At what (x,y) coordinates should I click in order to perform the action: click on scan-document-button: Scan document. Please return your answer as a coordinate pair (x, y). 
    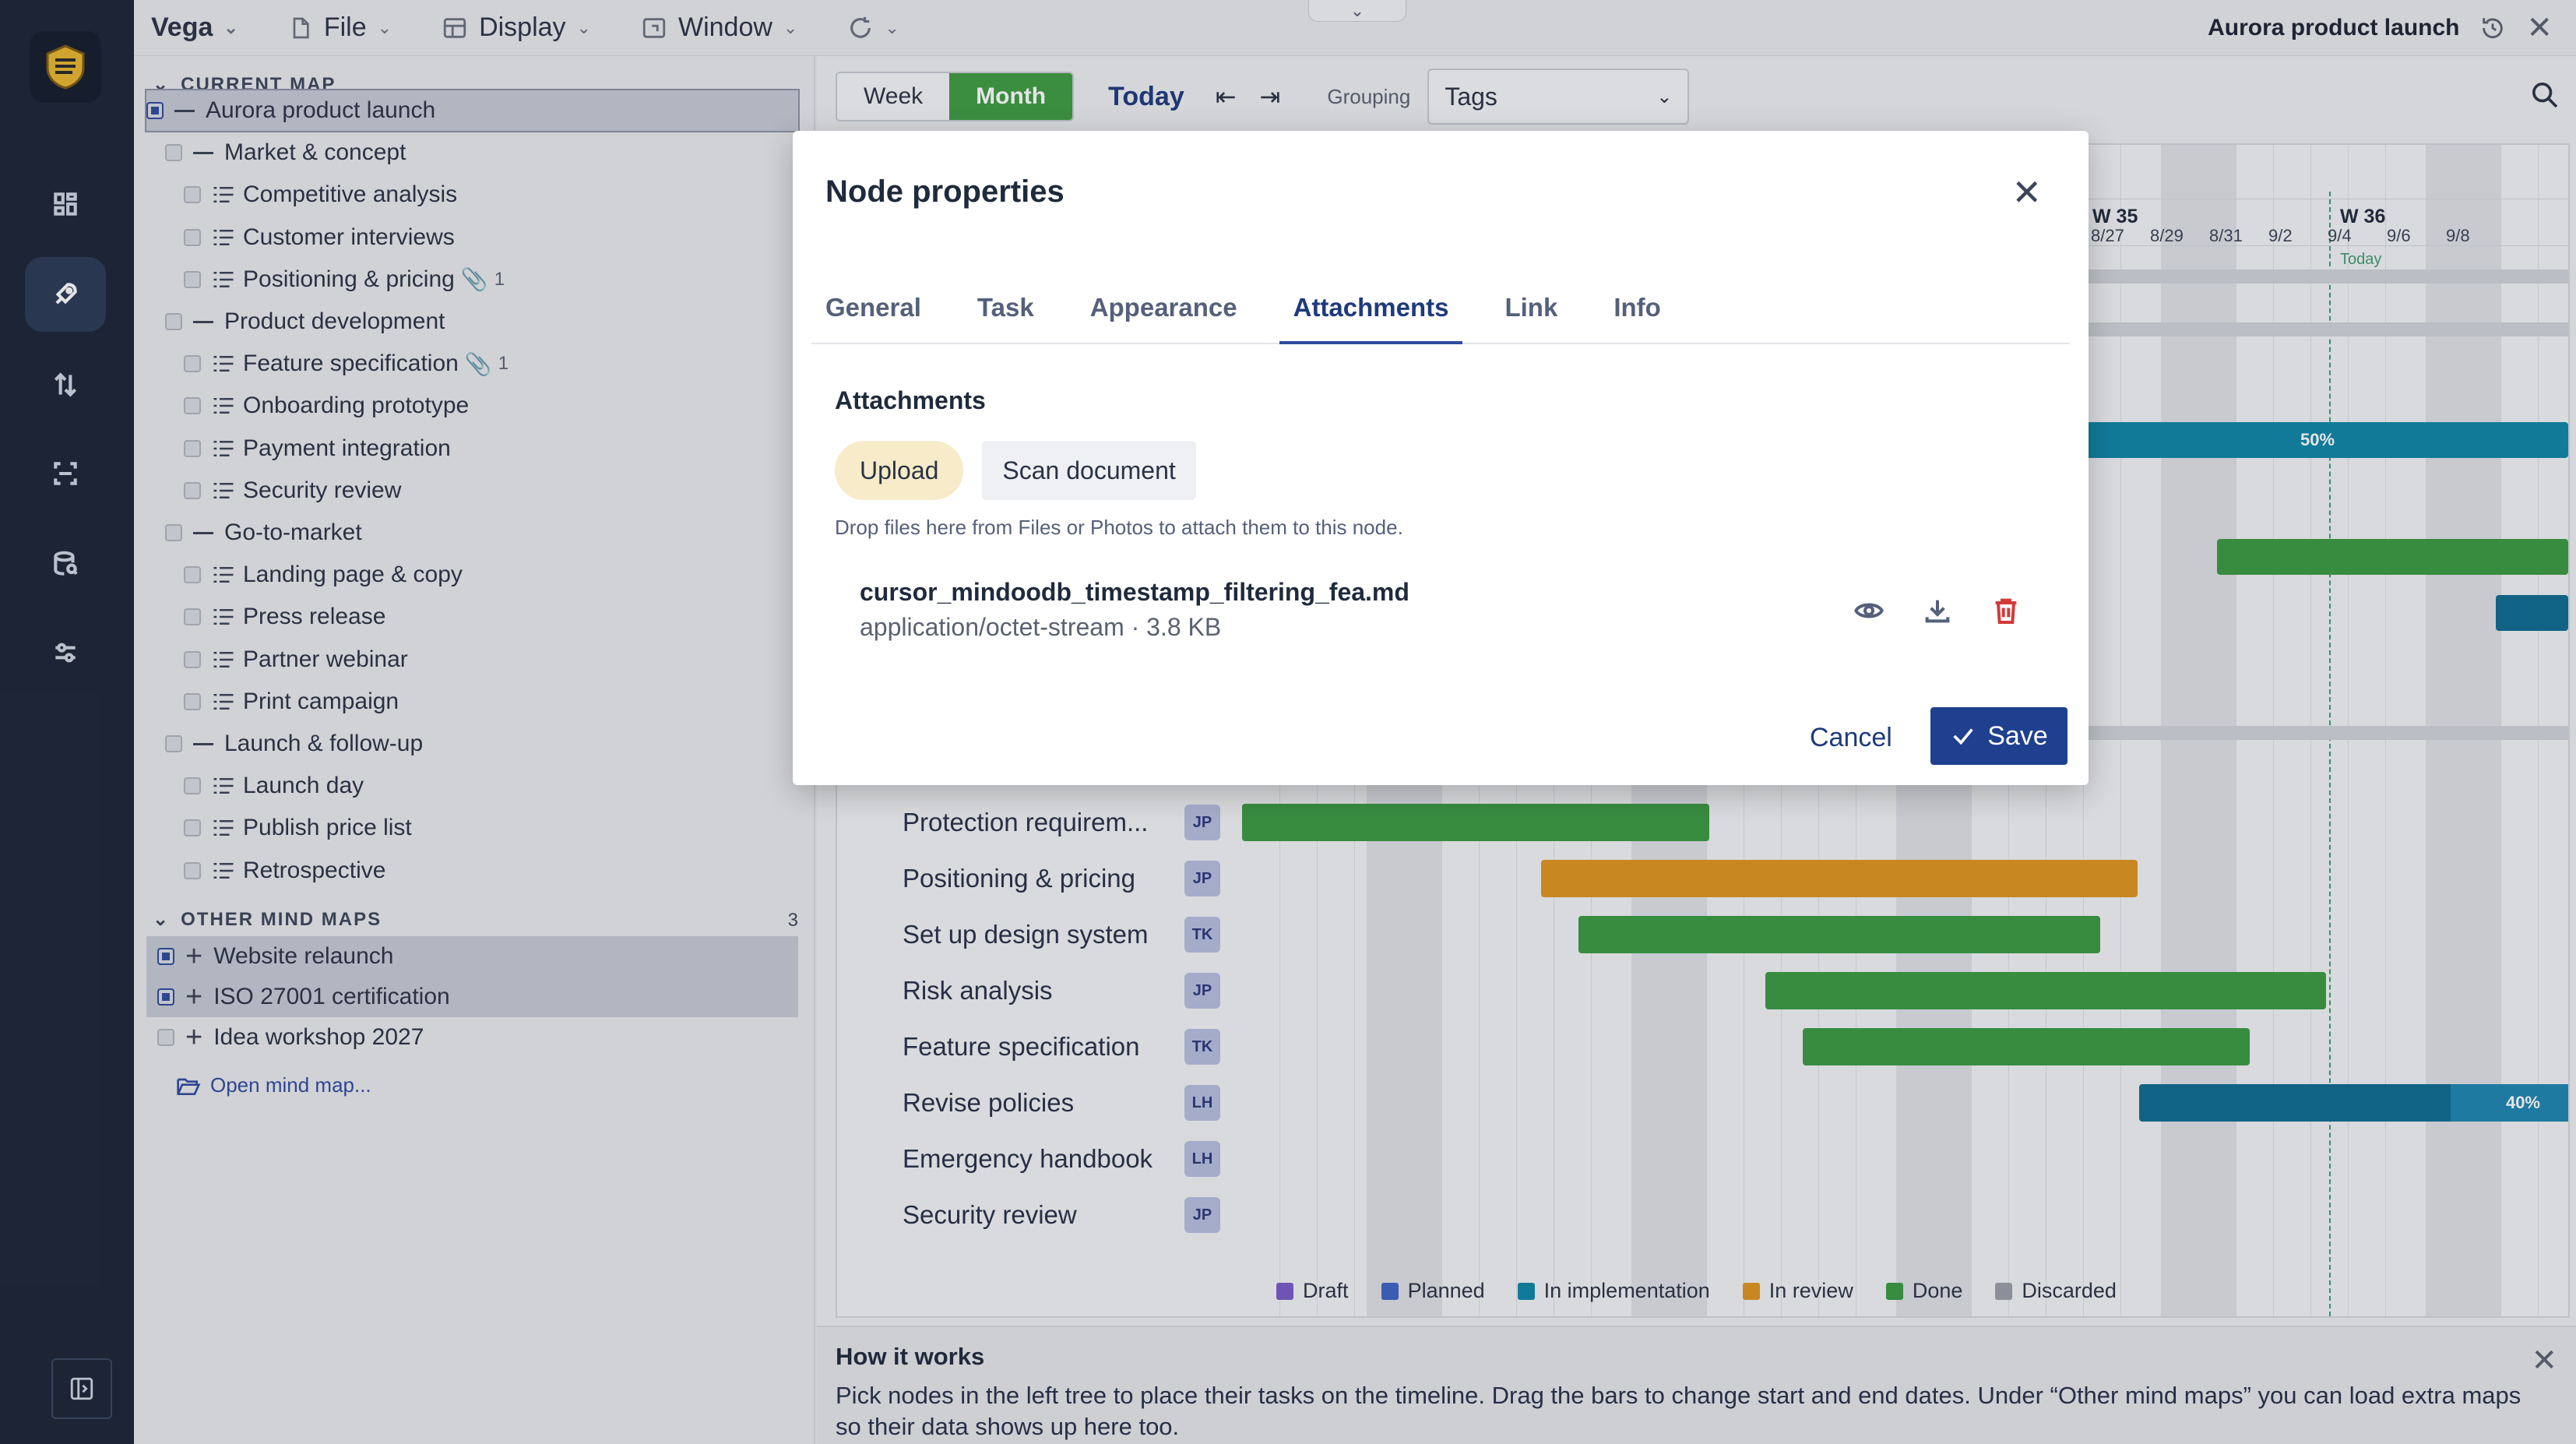
    Looking at the image, I should click on (1089, 471).